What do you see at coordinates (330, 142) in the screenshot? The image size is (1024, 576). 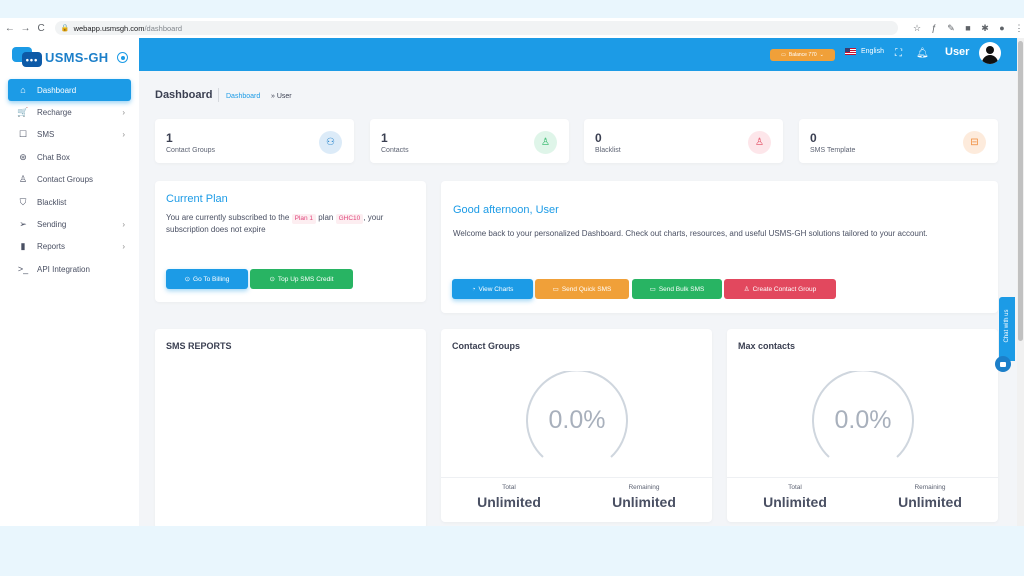 I see `users-icon: ⚇` at bounding box center [330, 142].